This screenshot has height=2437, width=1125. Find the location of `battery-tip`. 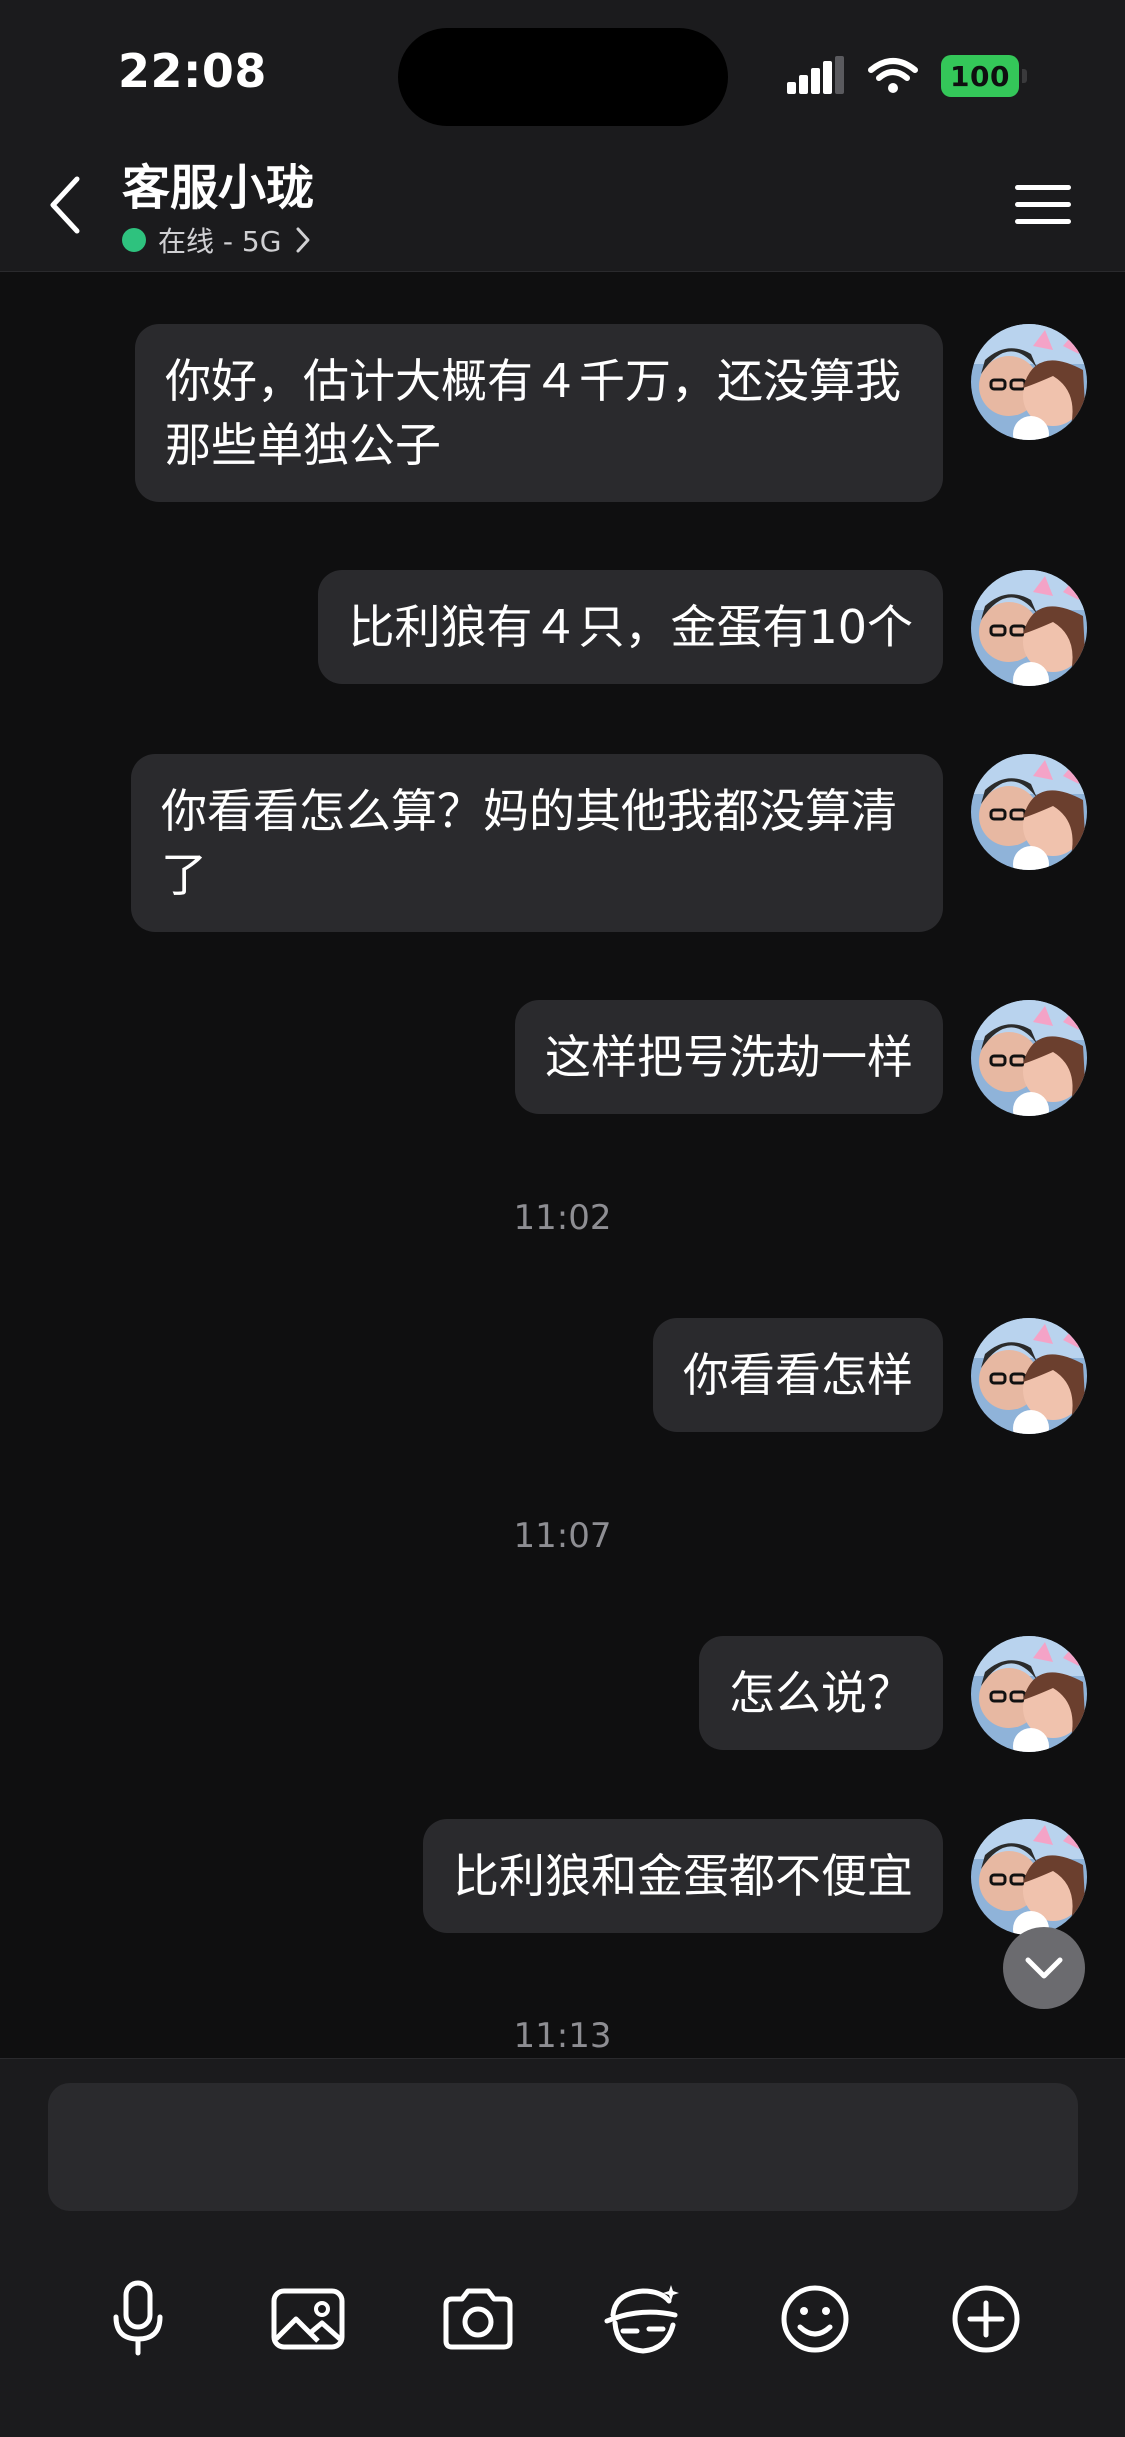

battery-tip is located at coordinates (1024, 76).